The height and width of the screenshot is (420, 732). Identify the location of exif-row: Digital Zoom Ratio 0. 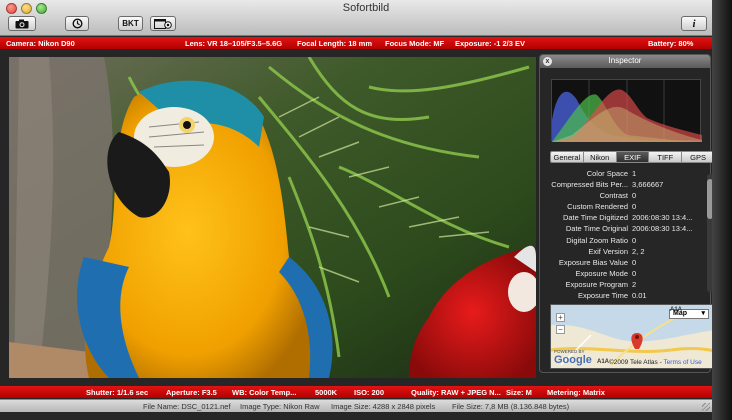
(627, 240).